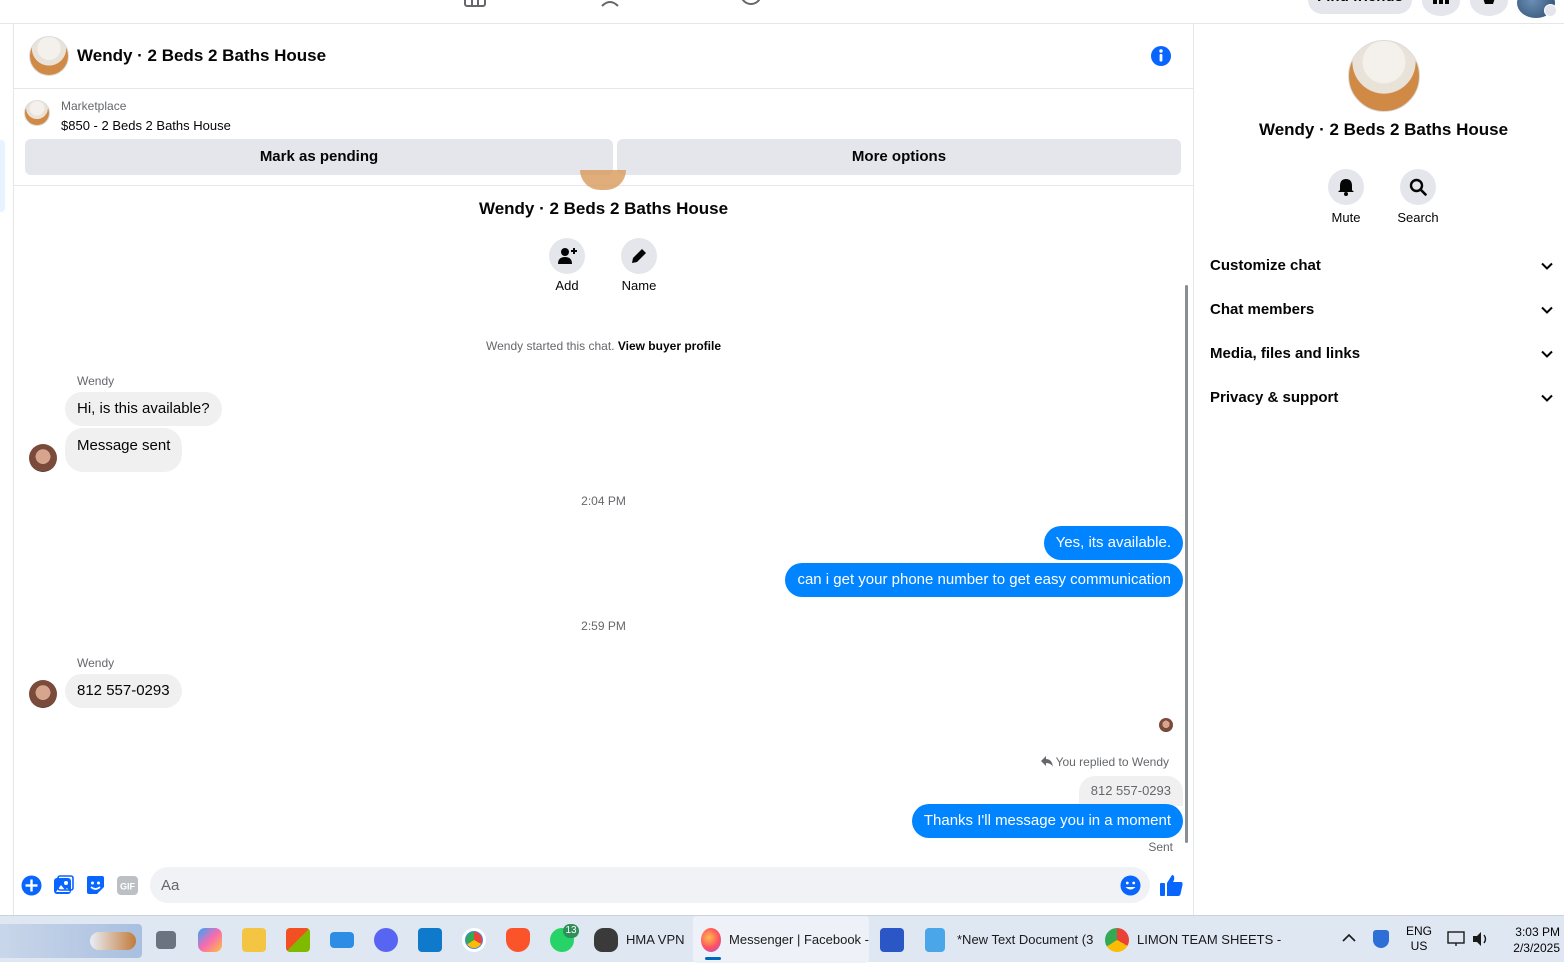  Describe the element at coordinates (713, 958) in the screenshot. I see `active-indicator` at that location.